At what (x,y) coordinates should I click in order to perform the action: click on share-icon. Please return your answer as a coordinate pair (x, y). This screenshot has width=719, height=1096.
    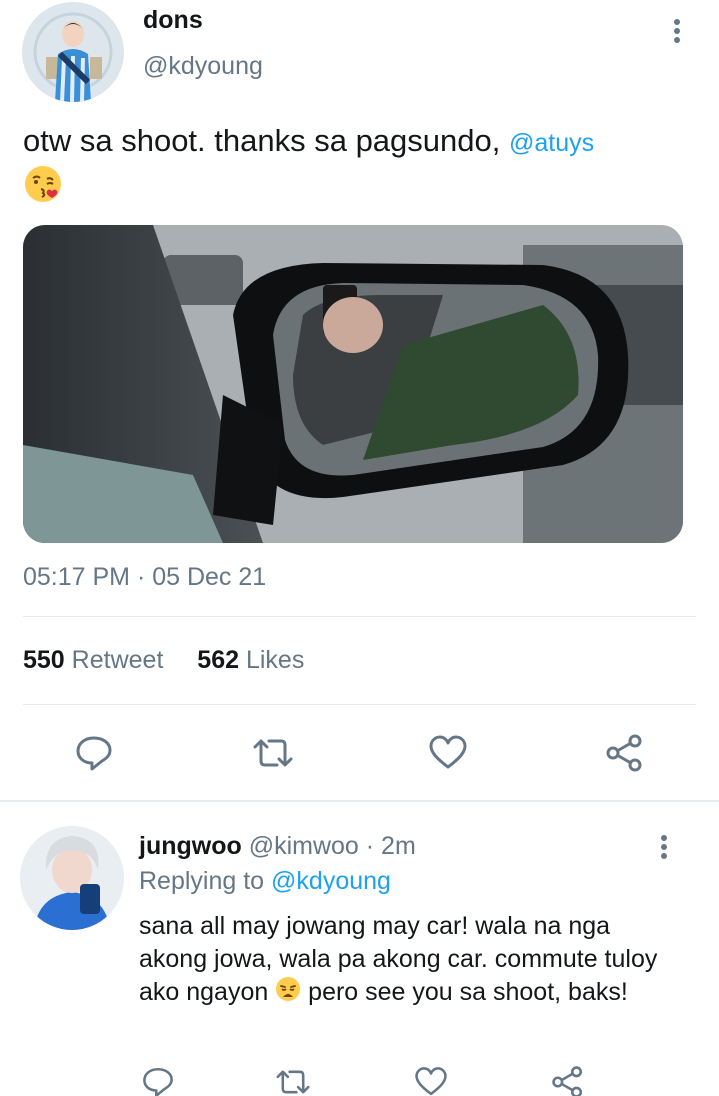
    Looking at the image, I should click on (625, 753).